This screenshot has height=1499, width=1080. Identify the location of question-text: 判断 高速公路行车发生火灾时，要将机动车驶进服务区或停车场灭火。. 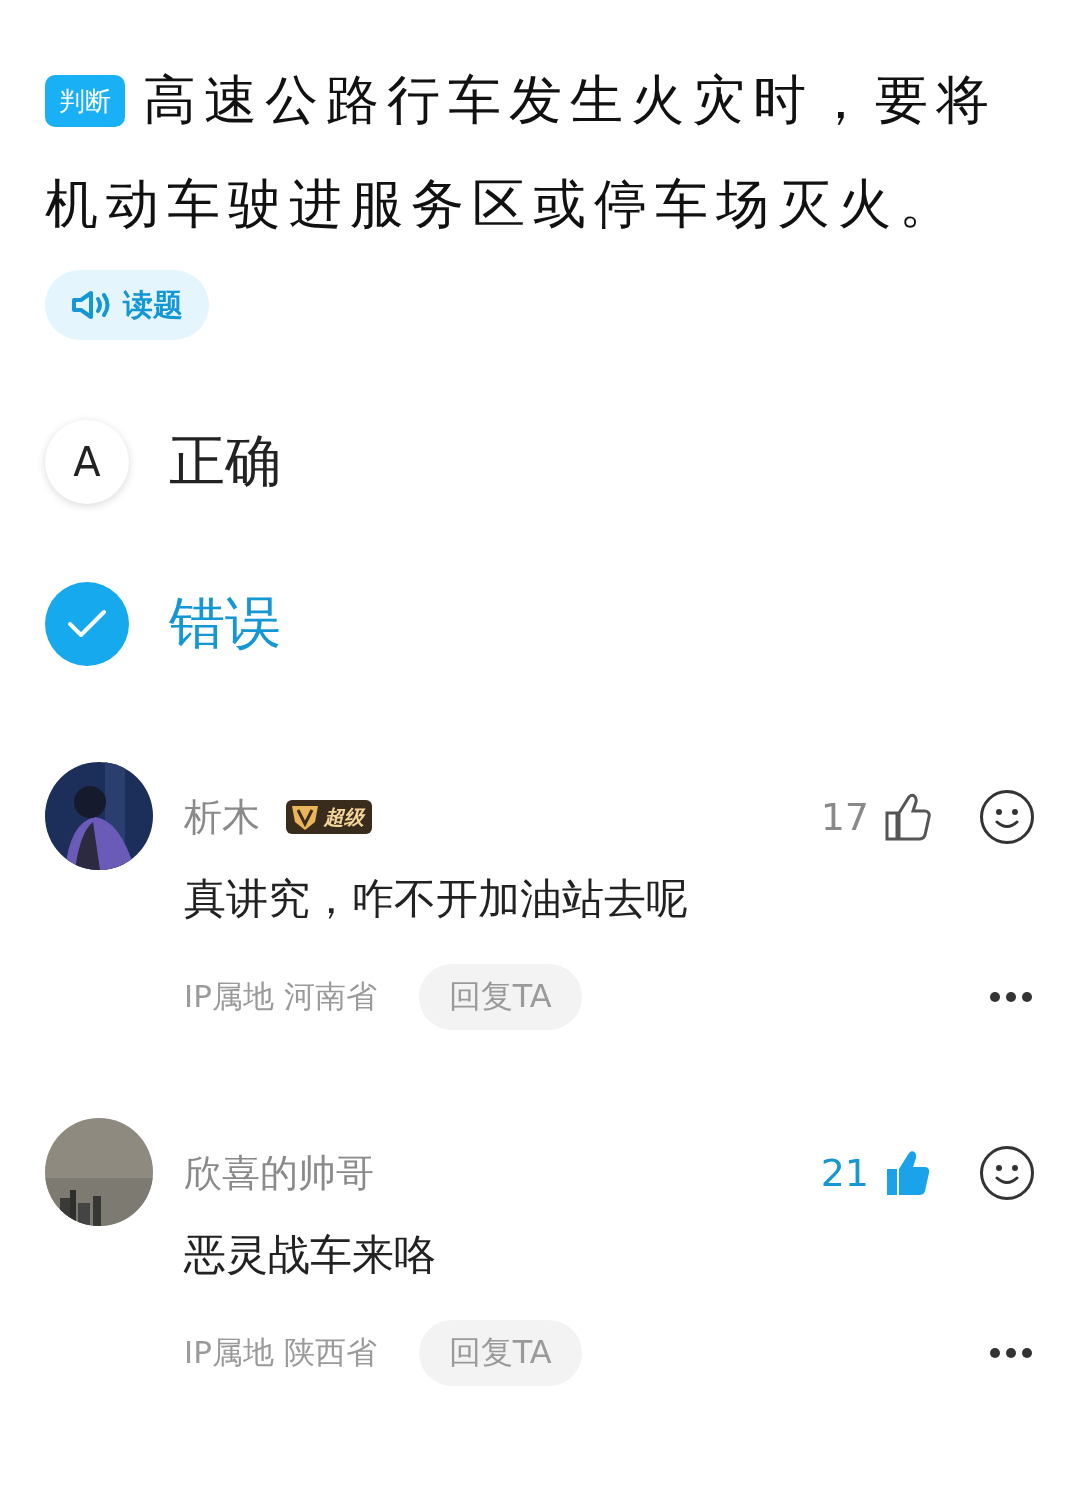
(521, 152).